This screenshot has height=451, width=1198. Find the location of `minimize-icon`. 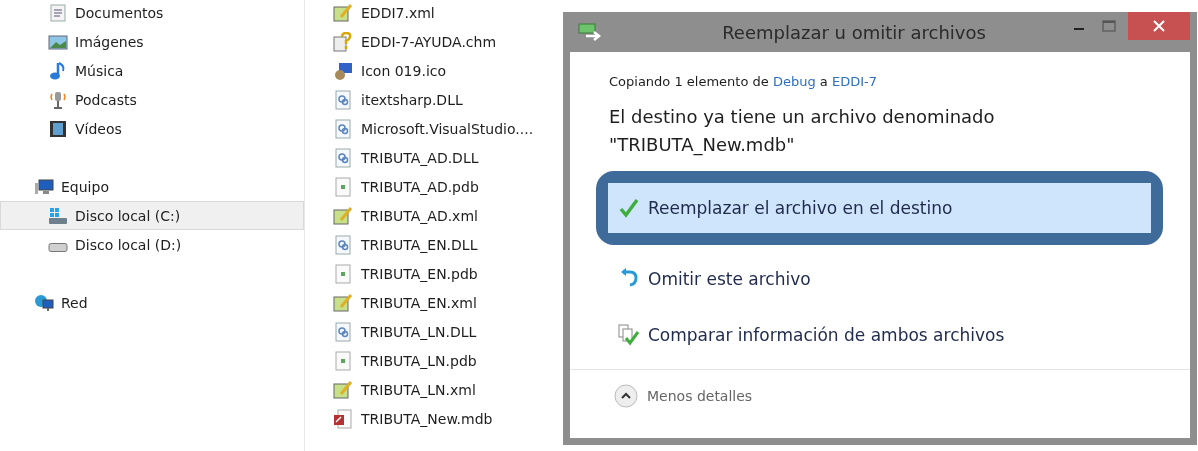

minimize-icon is located at coordinates (1079, 29).